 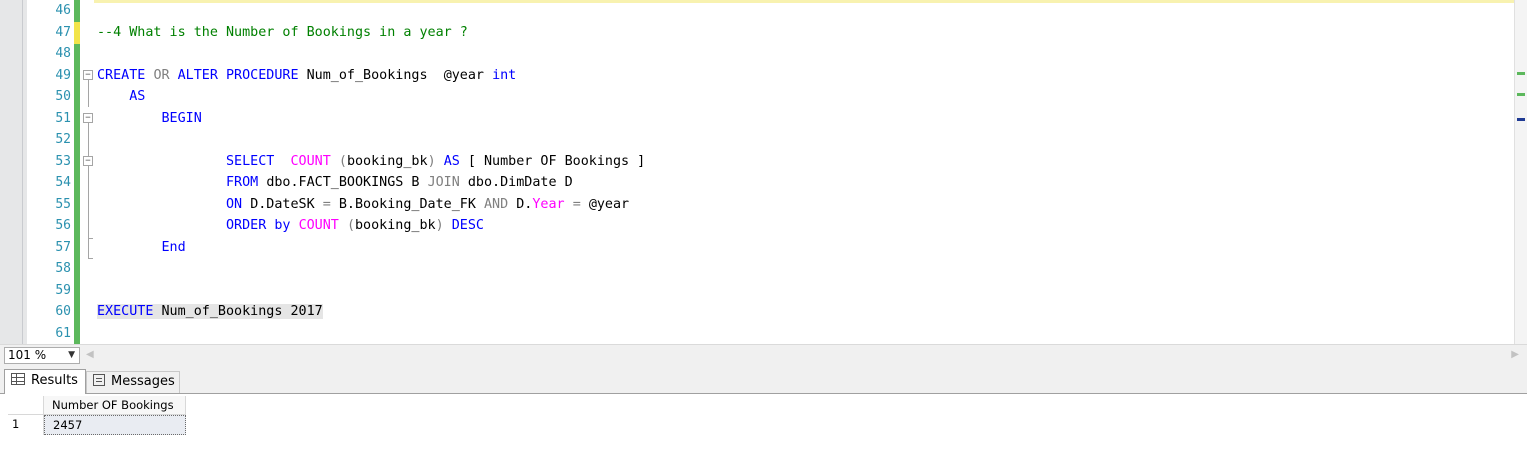 What do you see at coordinates (1521, 119) in the screenshot?
I see `caret-marker` at bounding box center [1521, 119].